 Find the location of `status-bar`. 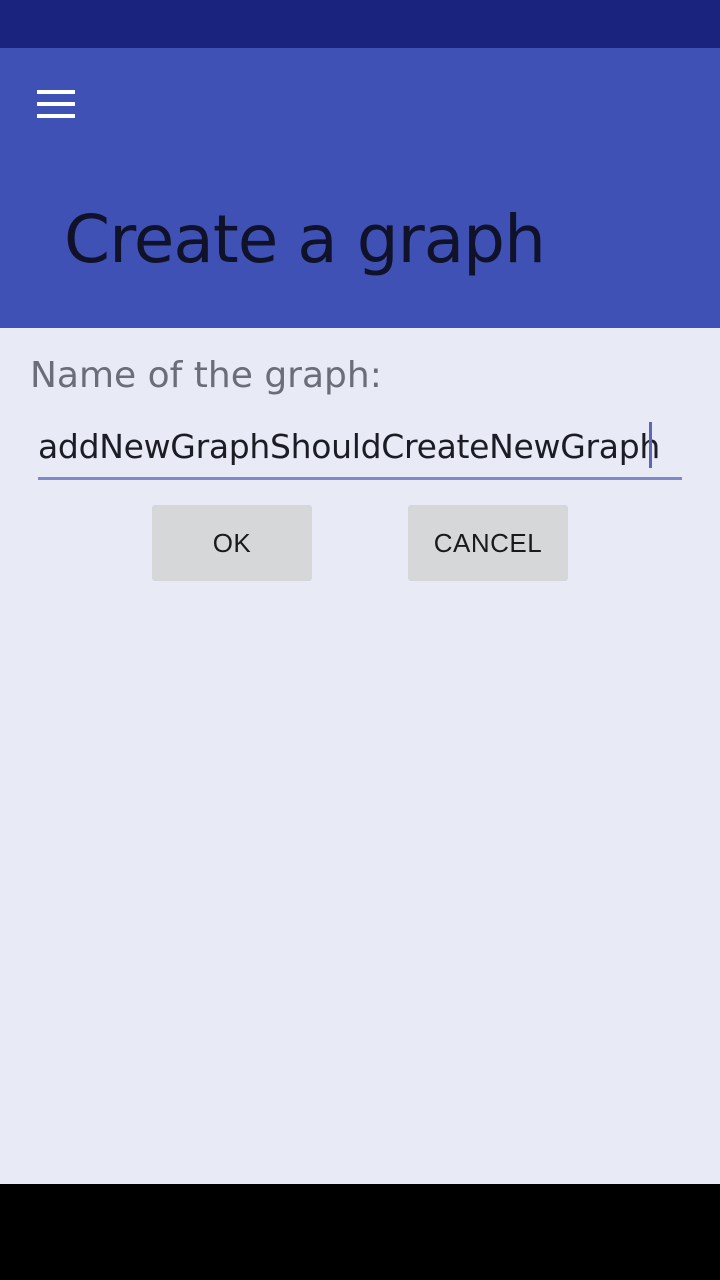

status-bar is located at coordinates (360, 24).